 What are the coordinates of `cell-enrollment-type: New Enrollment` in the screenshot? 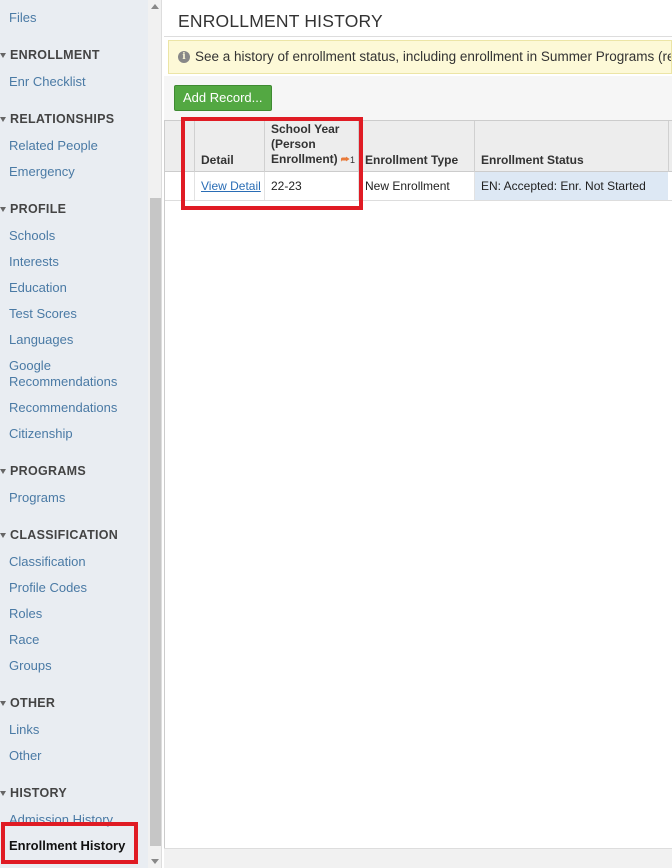 It's located at (416, 186).